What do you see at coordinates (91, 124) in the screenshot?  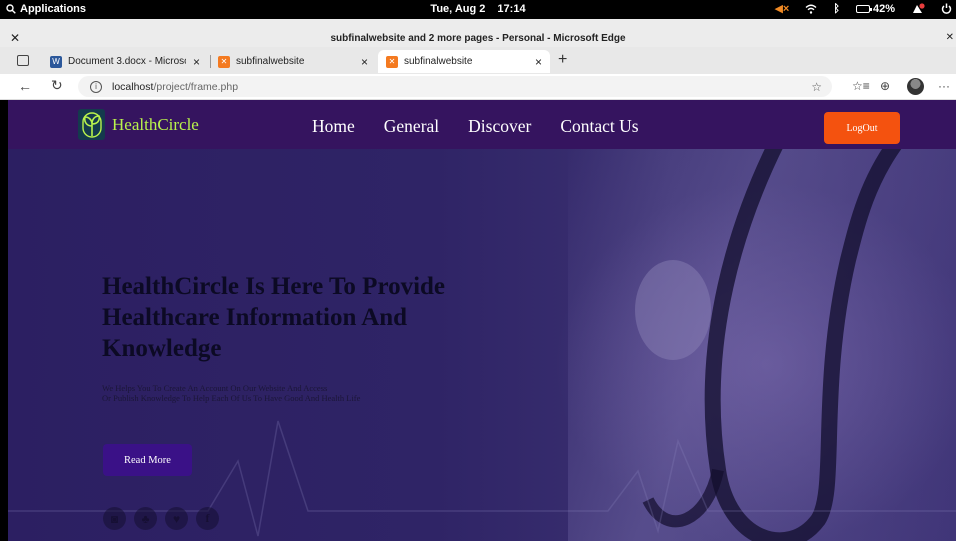 I see `sprout-icon` at bounding box center [91, 124].